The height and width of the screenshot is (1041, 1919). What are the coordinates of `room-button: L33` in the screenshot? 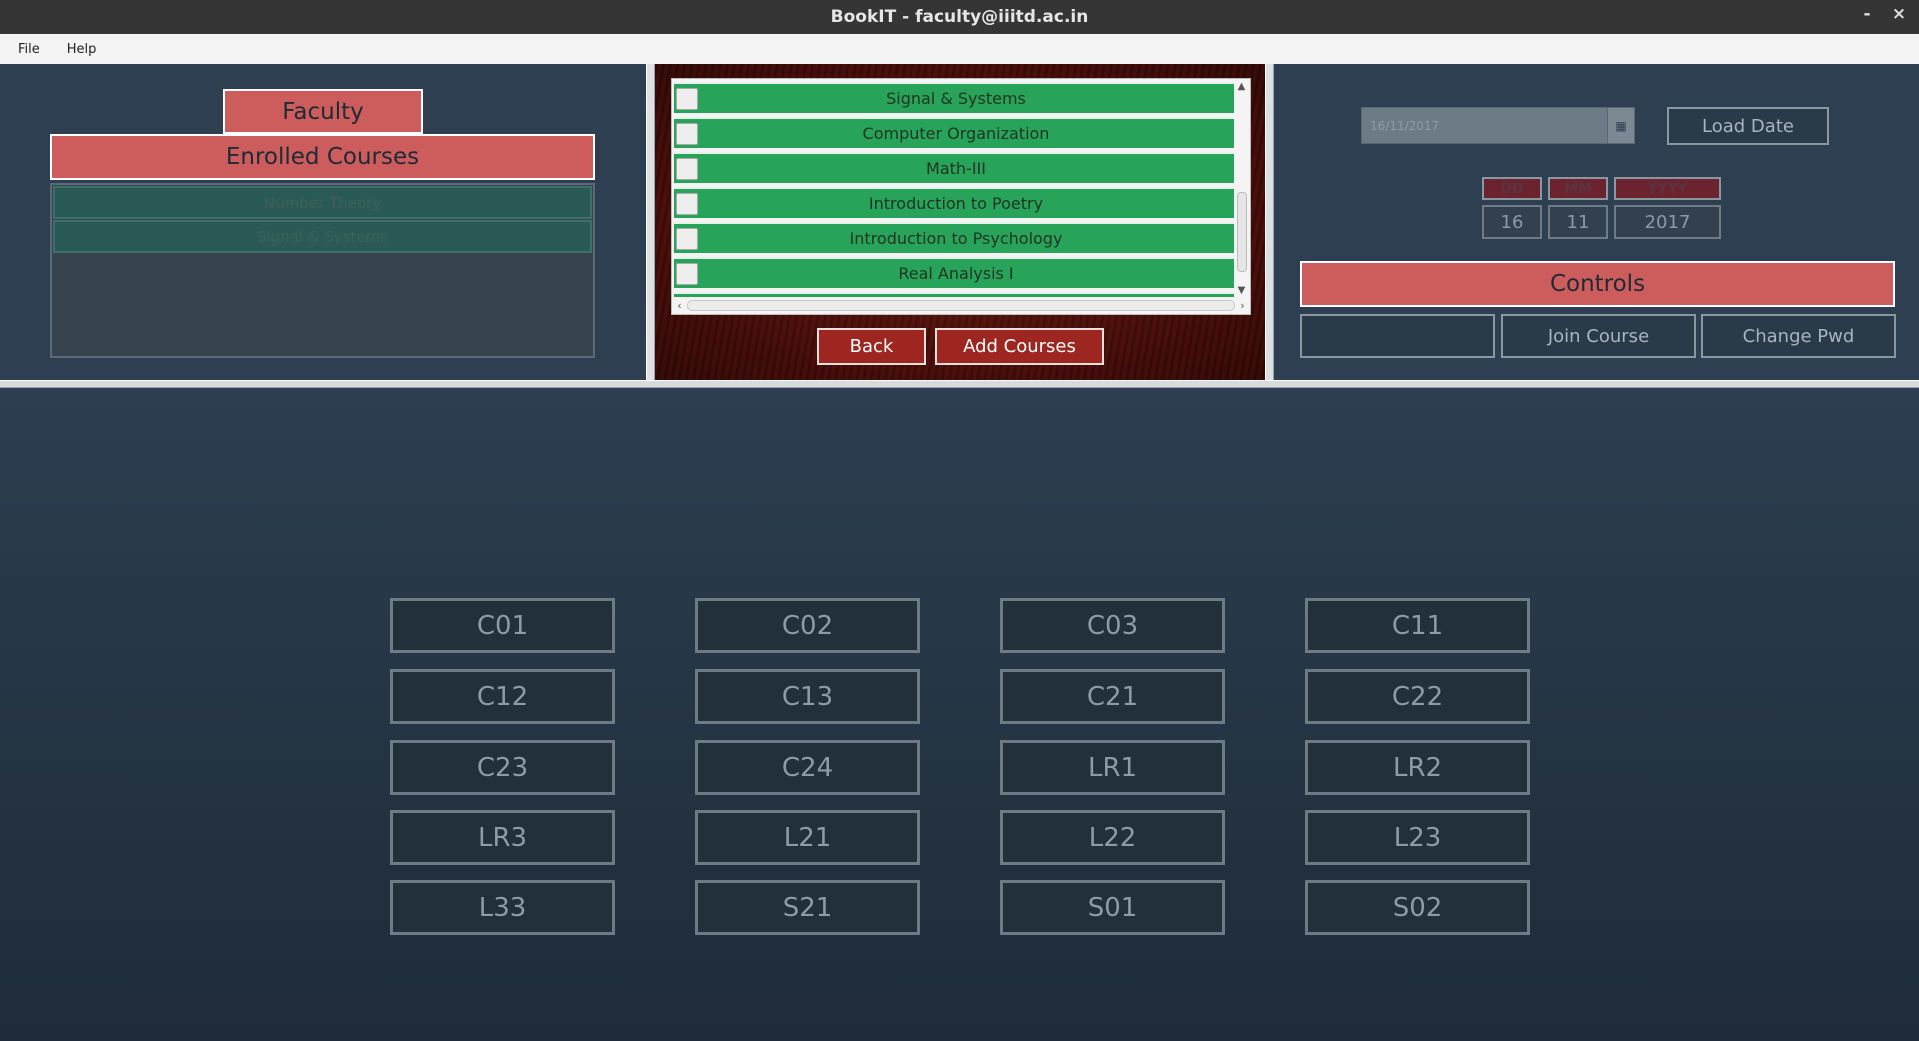 It's located at (502, 907).